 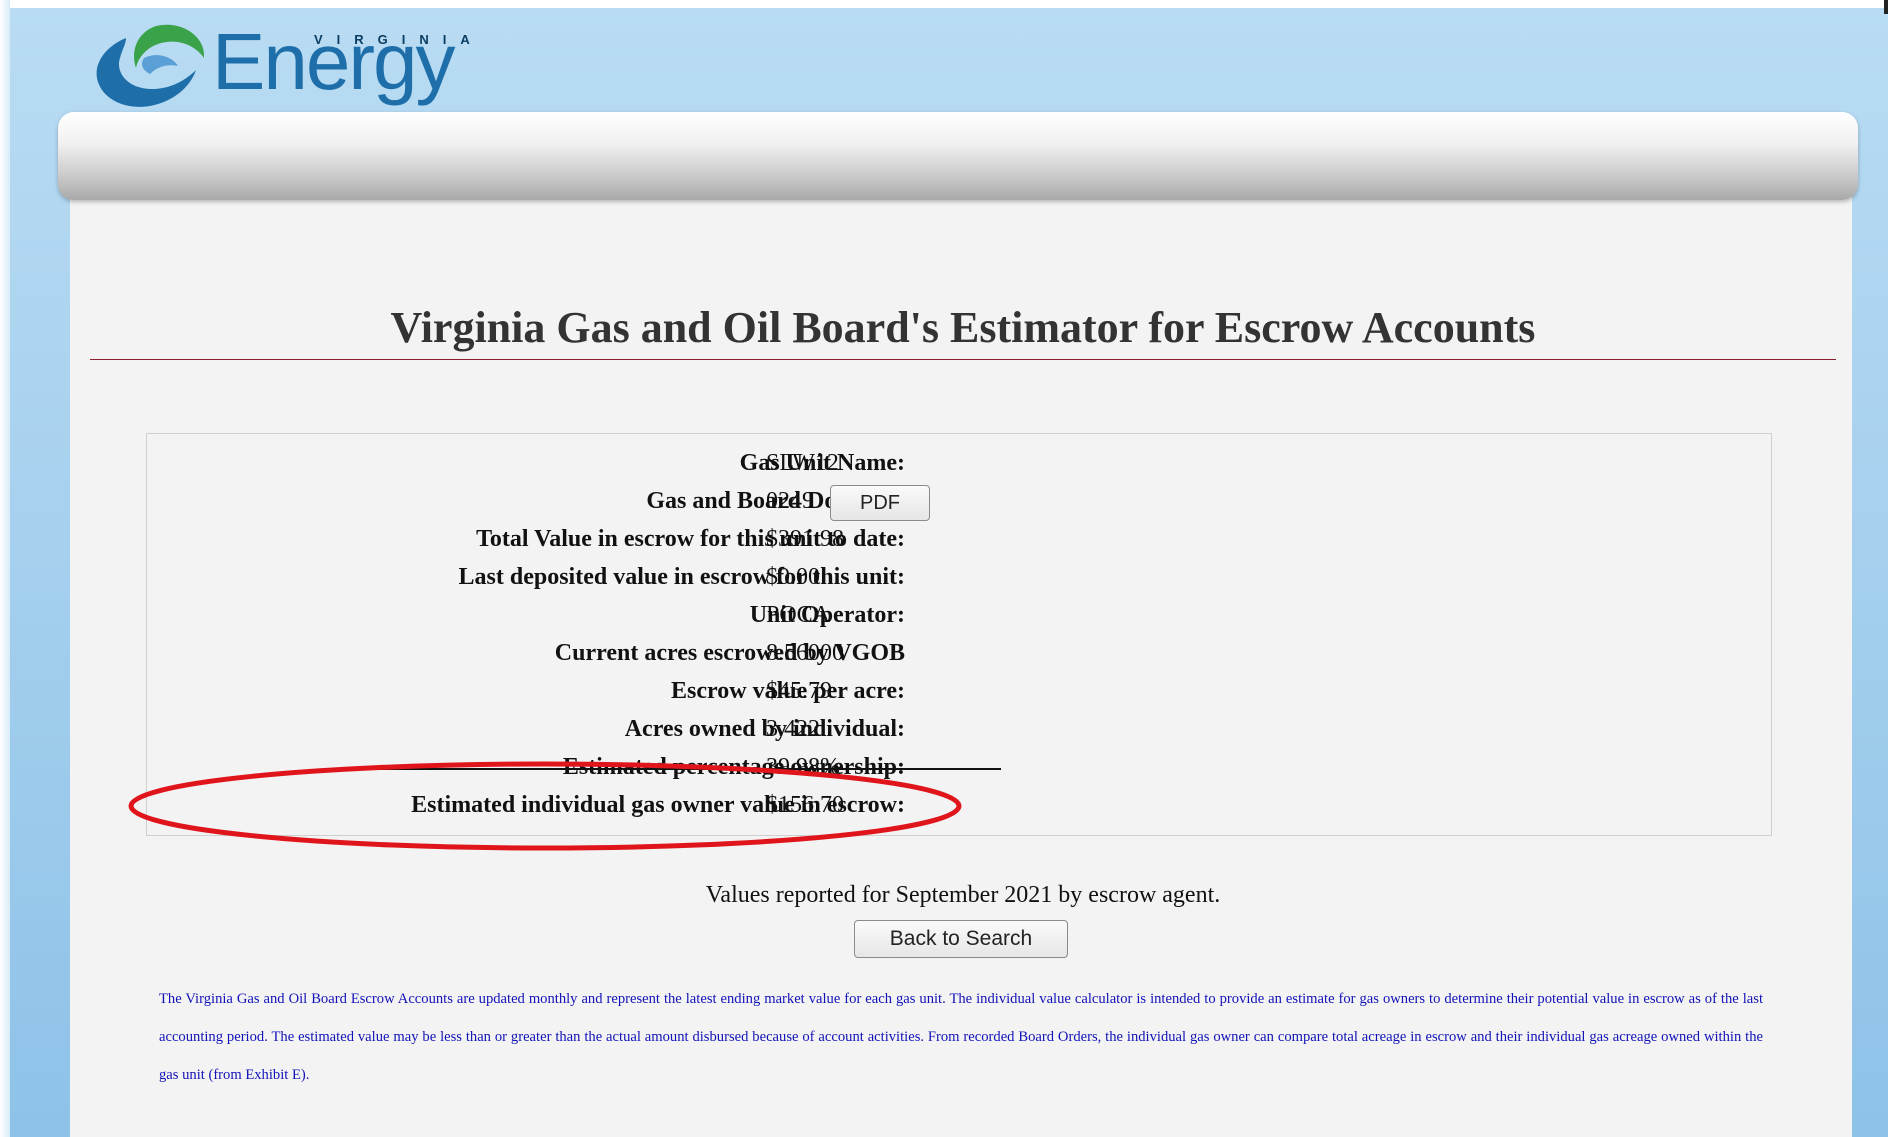 I want to click on detail-row-acres-owned: Acres owned by individual: 3.422, so click(x=960, y=729).